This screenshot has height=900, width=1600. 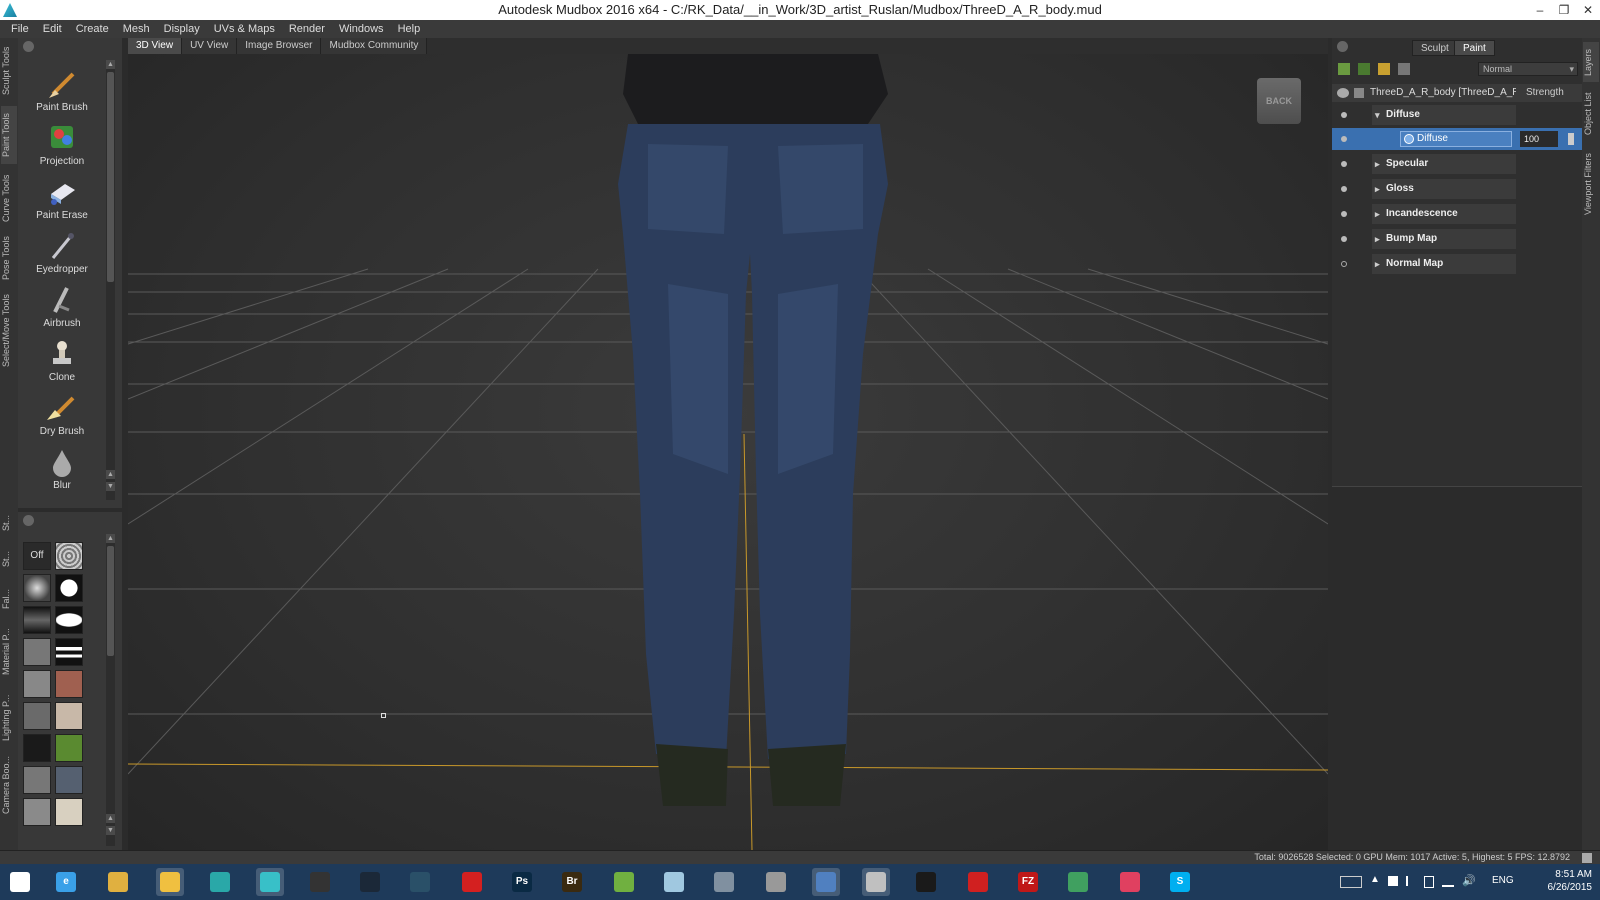 I want to click on tool-paint-brush: Paint Brush, so click(x=62, y=90).